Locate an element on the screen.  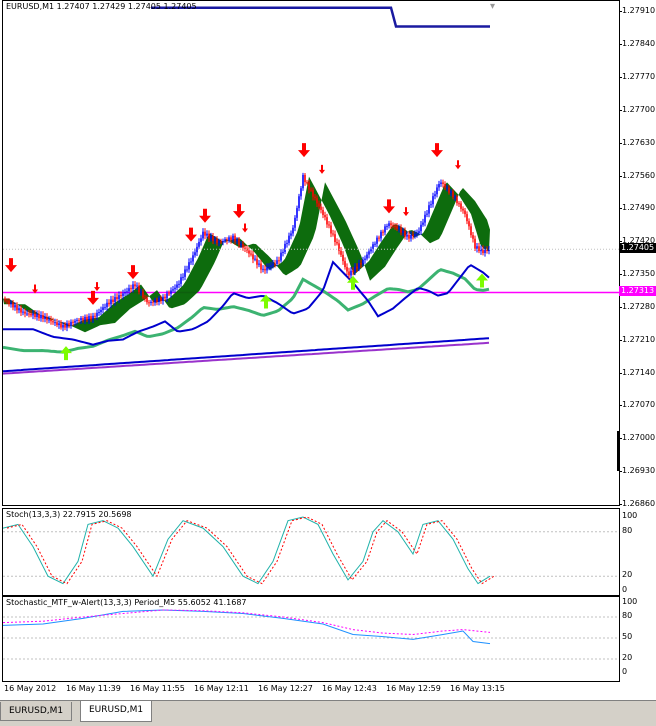
stoch-level-label: 20 is located at coordinates (627, 657).